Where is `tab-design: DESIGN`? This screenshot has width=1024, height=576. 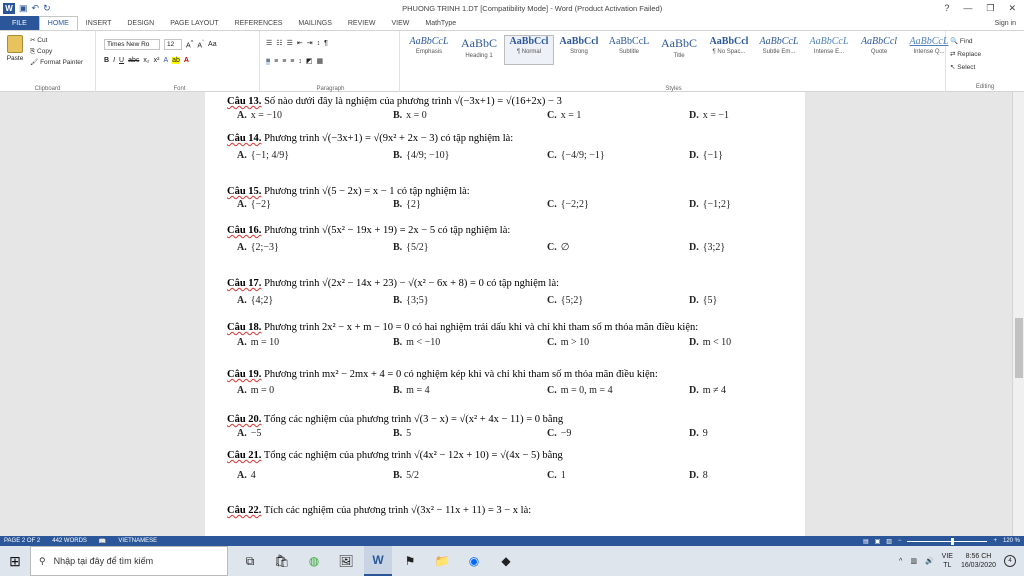
tab-design: DESIGN is located at coordinates (140, 23).